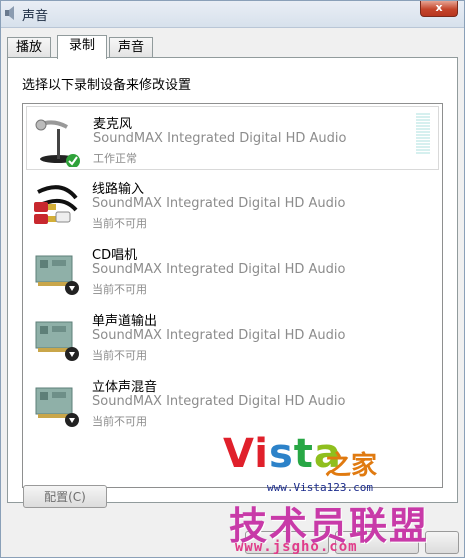 This screenshot has width=465, height=558. I want to click on tab-recording: 录制, so click(82, 47).